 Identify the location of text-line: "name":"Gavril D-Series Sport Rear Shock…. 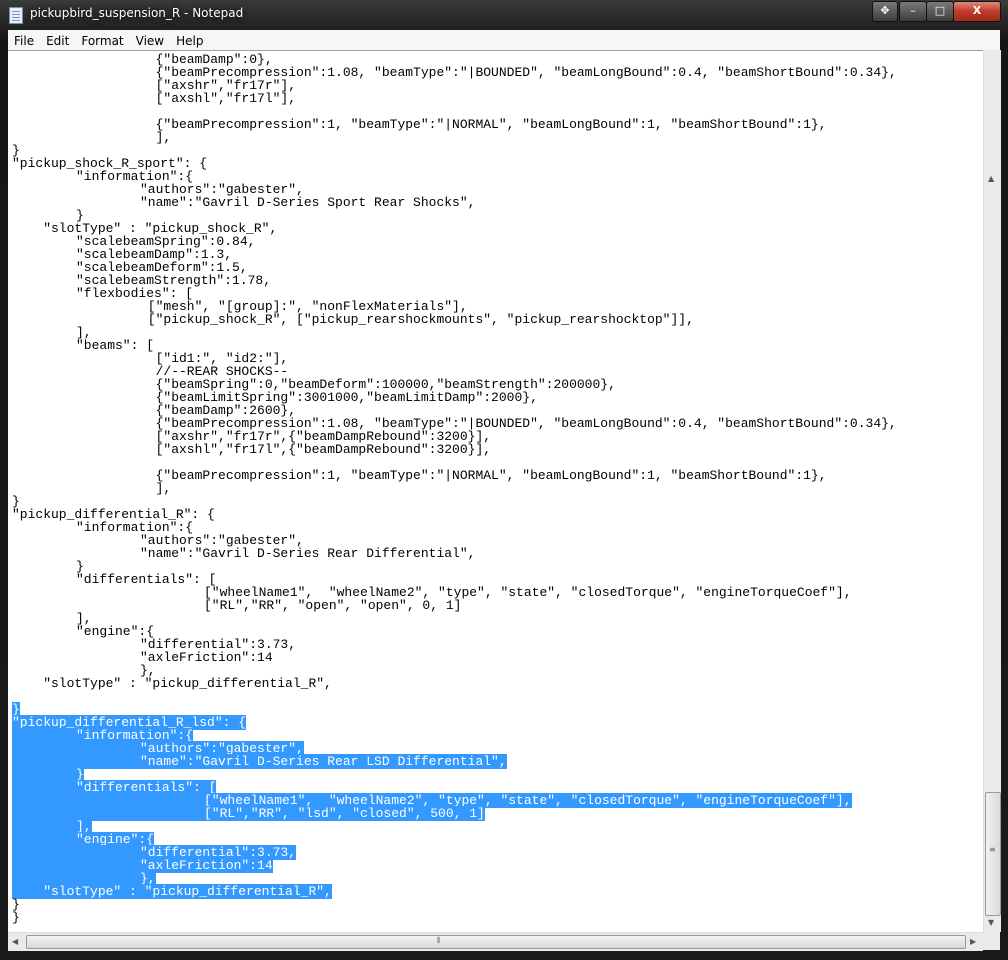
(454, 202).